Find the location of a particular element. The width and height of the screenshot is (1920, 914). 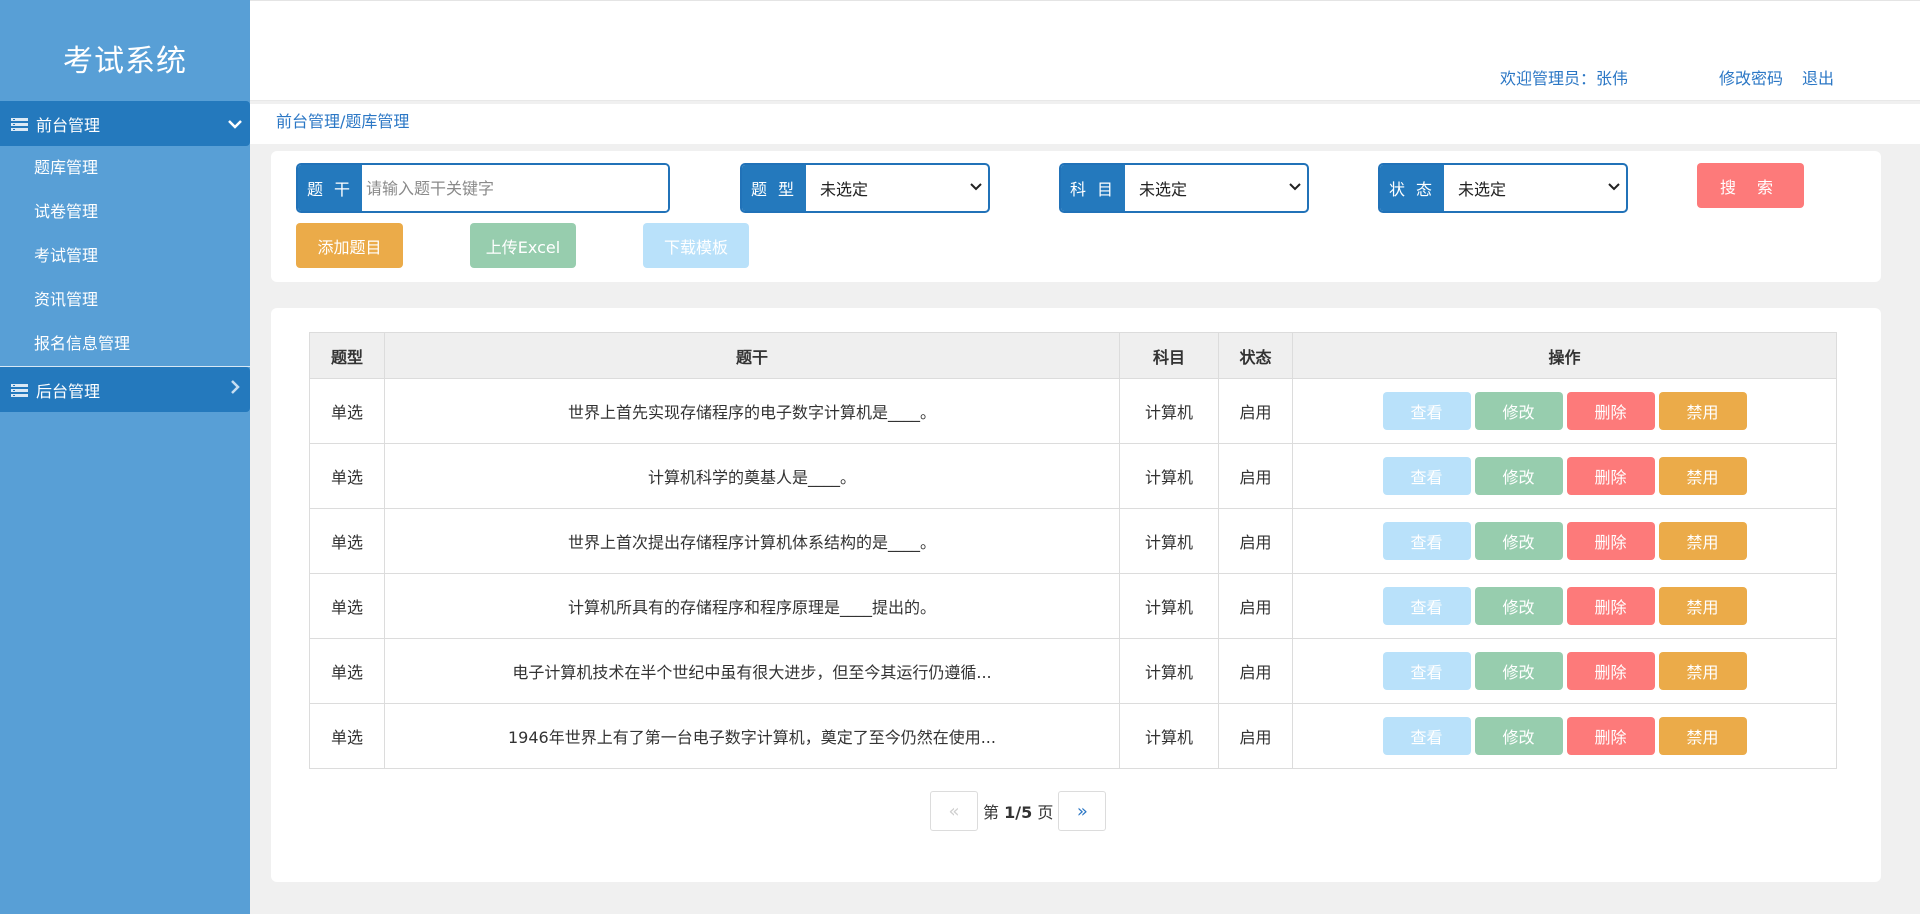

type-select: 未选定 is located at coordinates (897, 188).